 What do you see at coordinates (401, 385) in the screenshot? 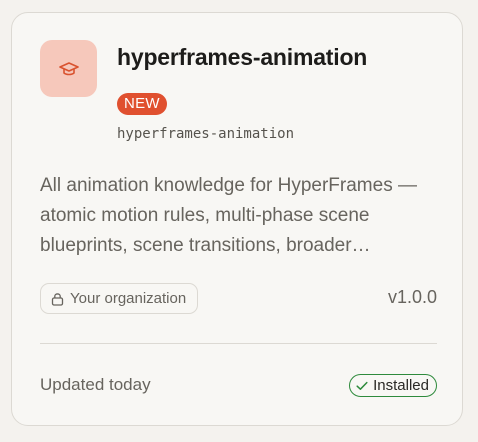
I see `installed-label: Installed` at bounding box center [401, 385].